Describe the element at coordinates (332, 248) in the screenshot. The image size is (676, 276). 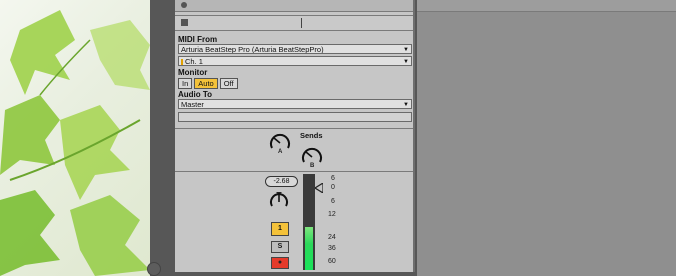
I see `meter-scale-tick: 36` at that location.